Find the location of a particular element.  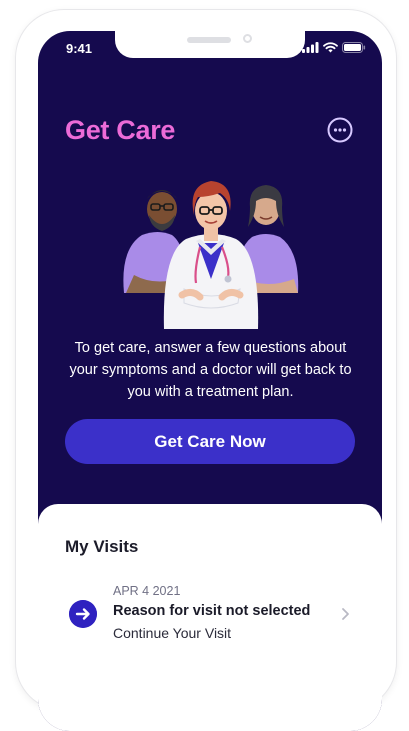

page-title: Get Care is located at coordinates (120, 130).